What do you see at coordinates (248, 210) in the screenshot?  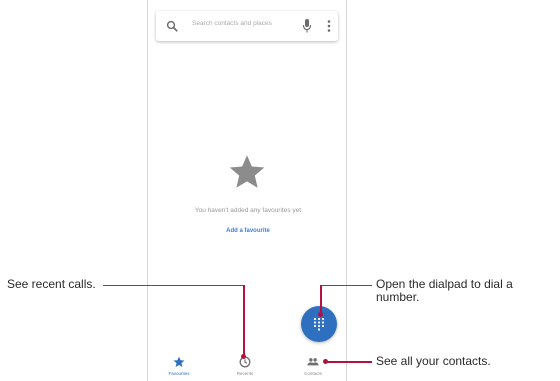 I see `empty-state-message: You haven't added any favourites yet` at bounding box center [248, 210].